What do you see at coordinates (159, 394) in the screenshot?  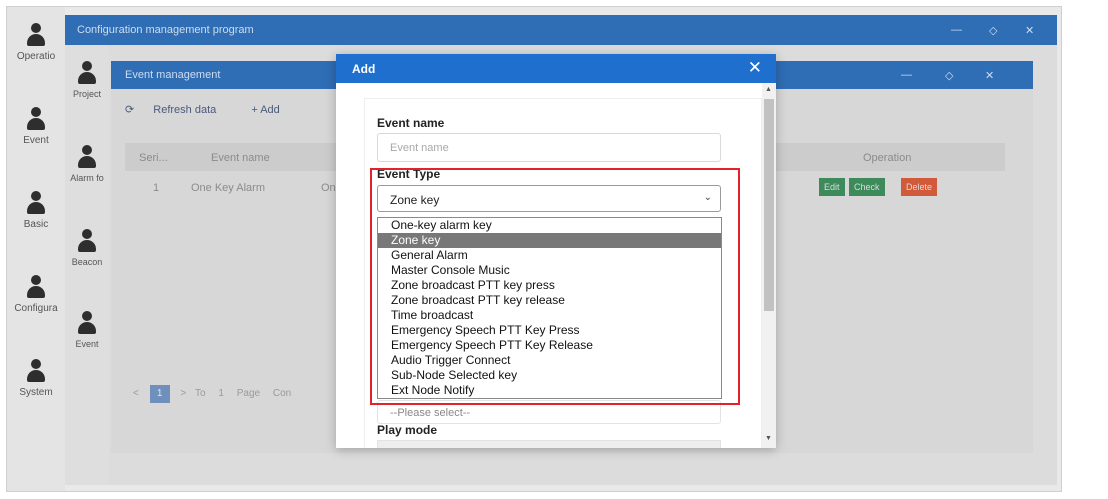 I see `page-1-button: 1` at bounding box center [159, 394].